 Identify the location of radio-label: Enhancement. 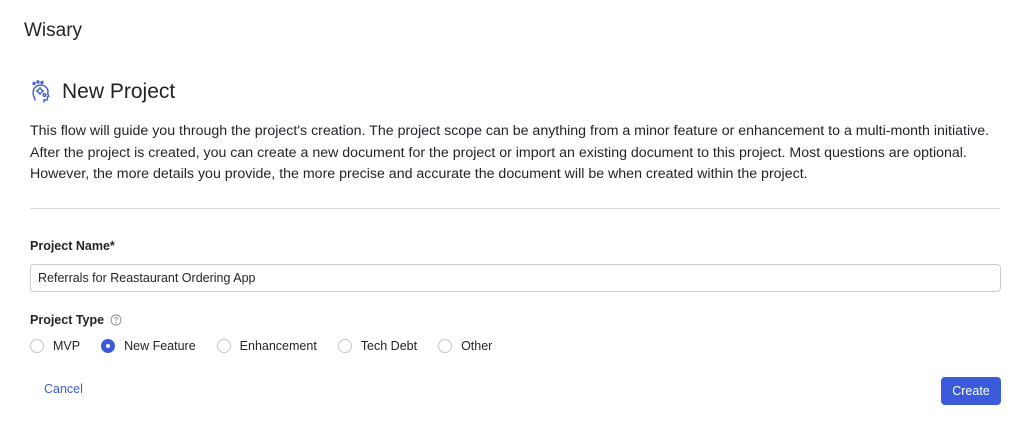
(278, 346).